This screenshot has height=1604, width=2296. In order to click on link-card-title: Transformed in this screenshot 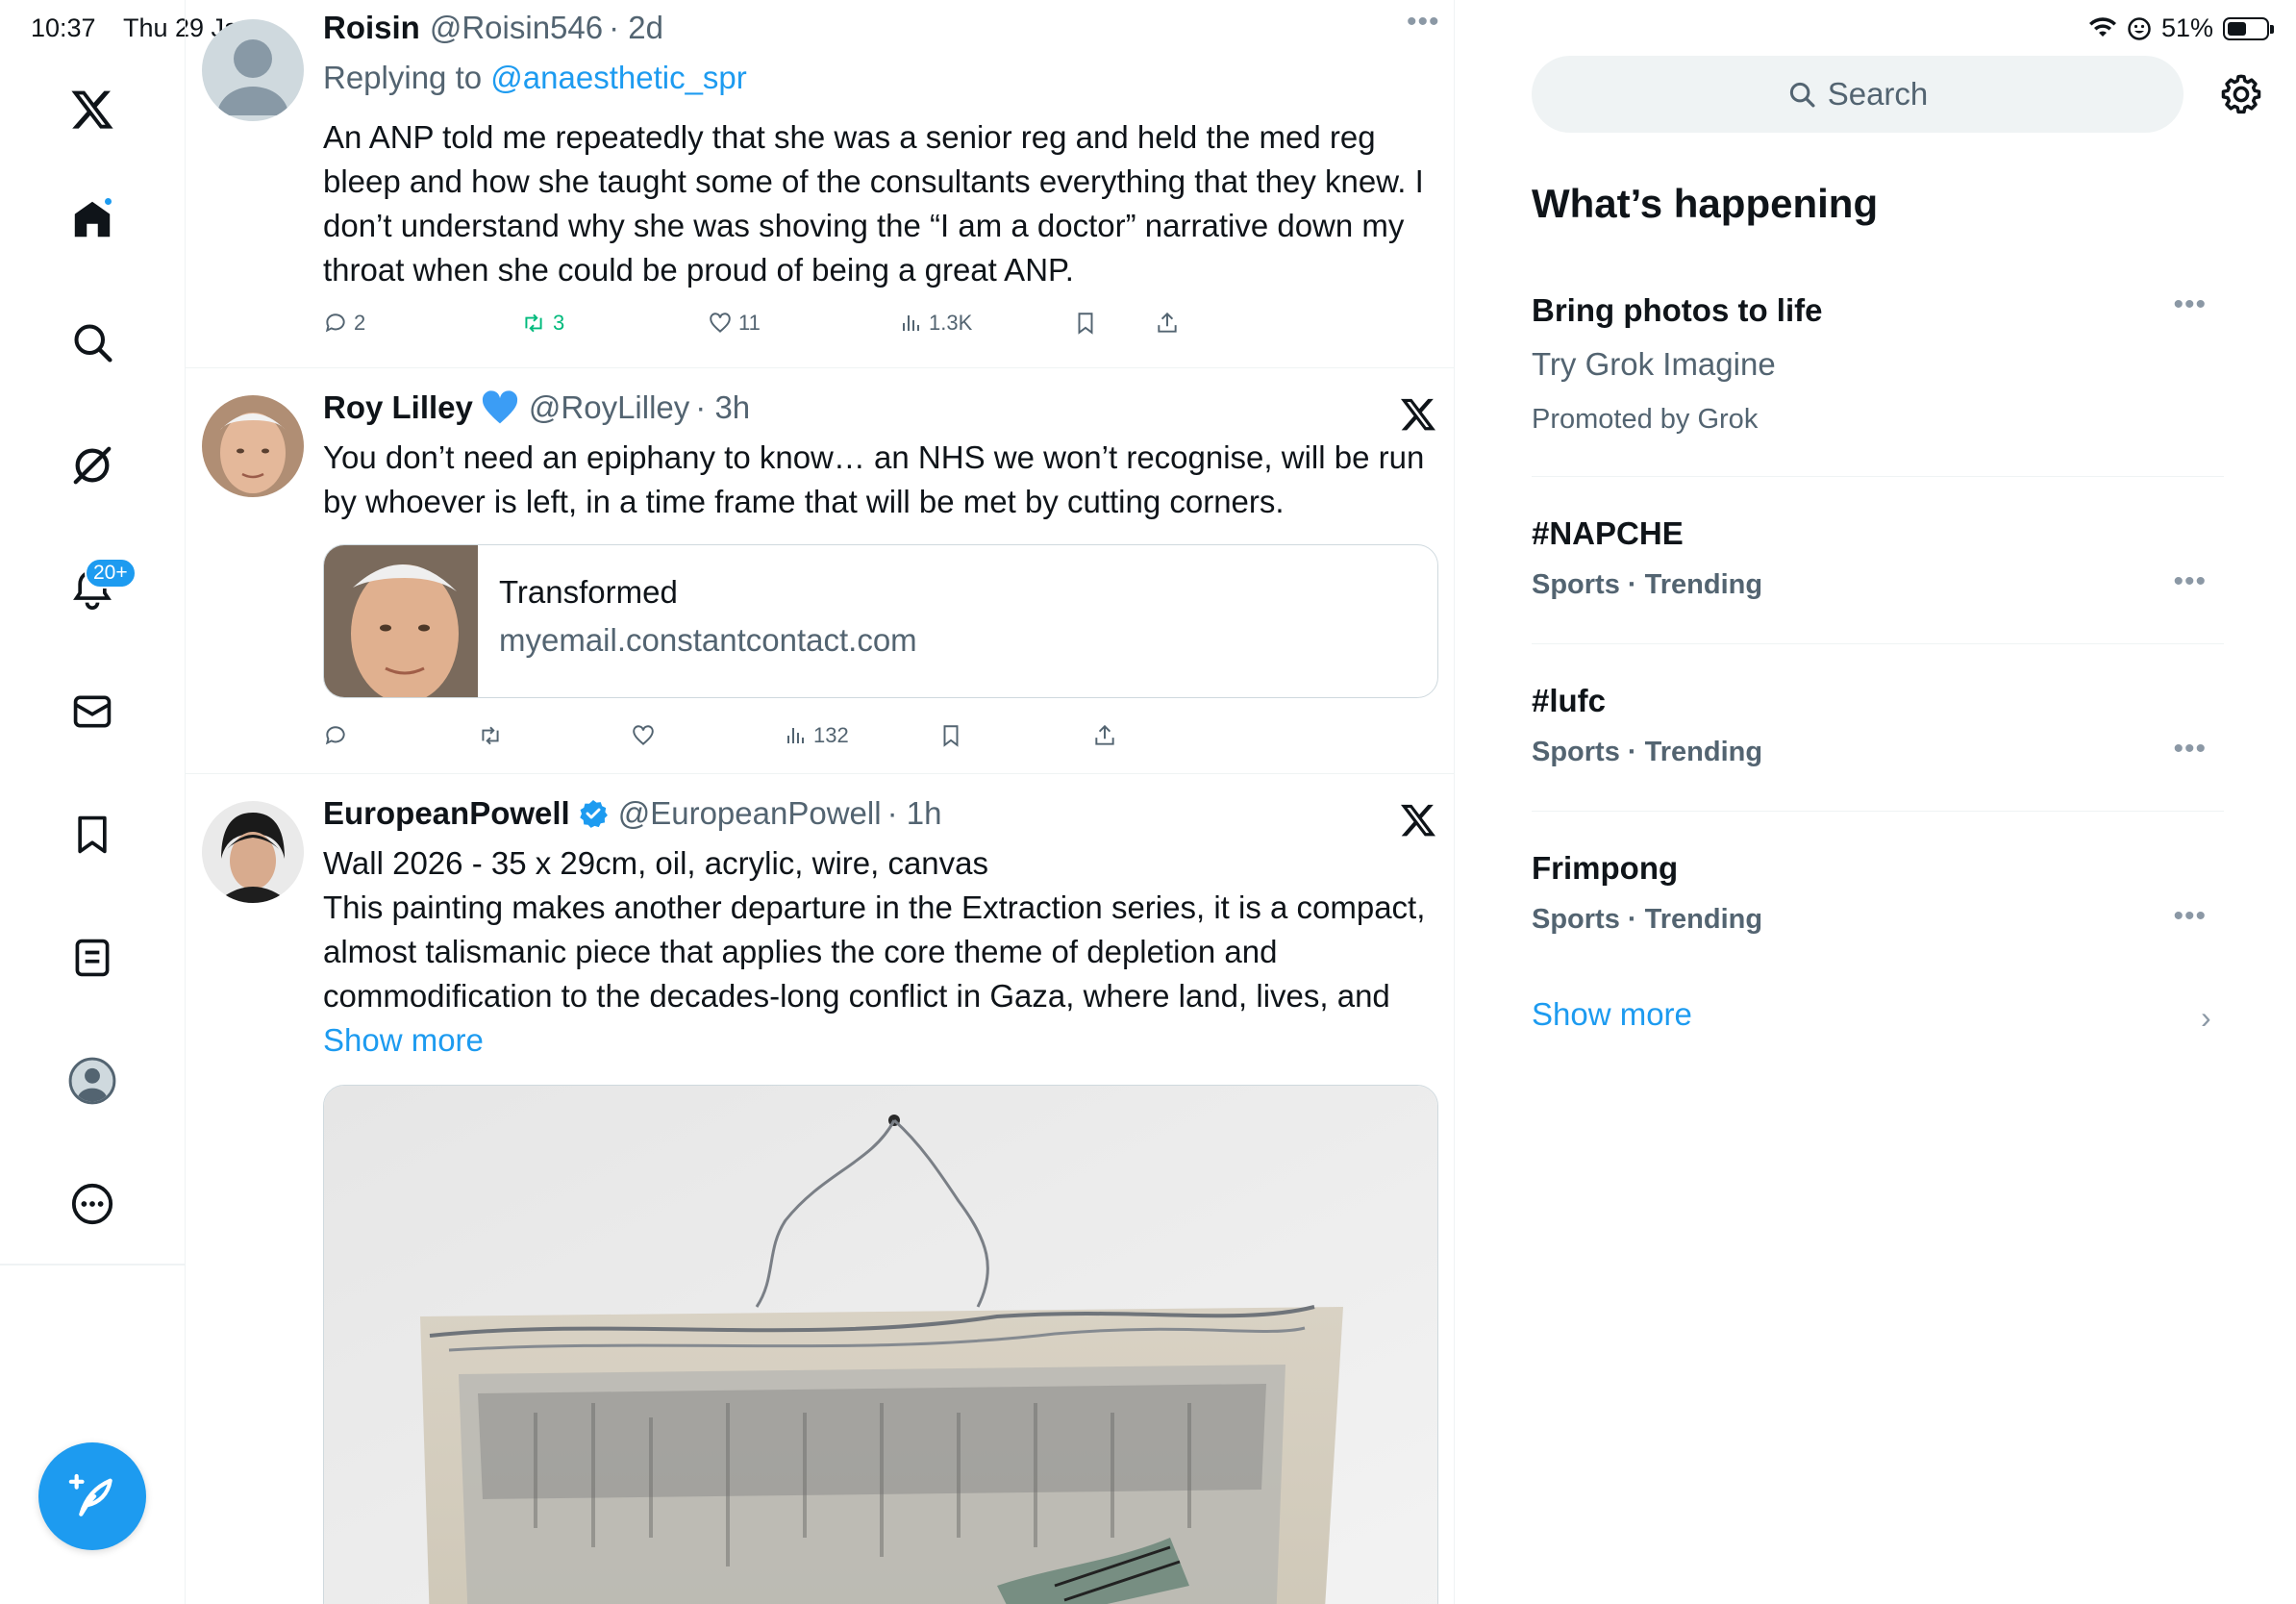, I will do `click(588, 592)`.